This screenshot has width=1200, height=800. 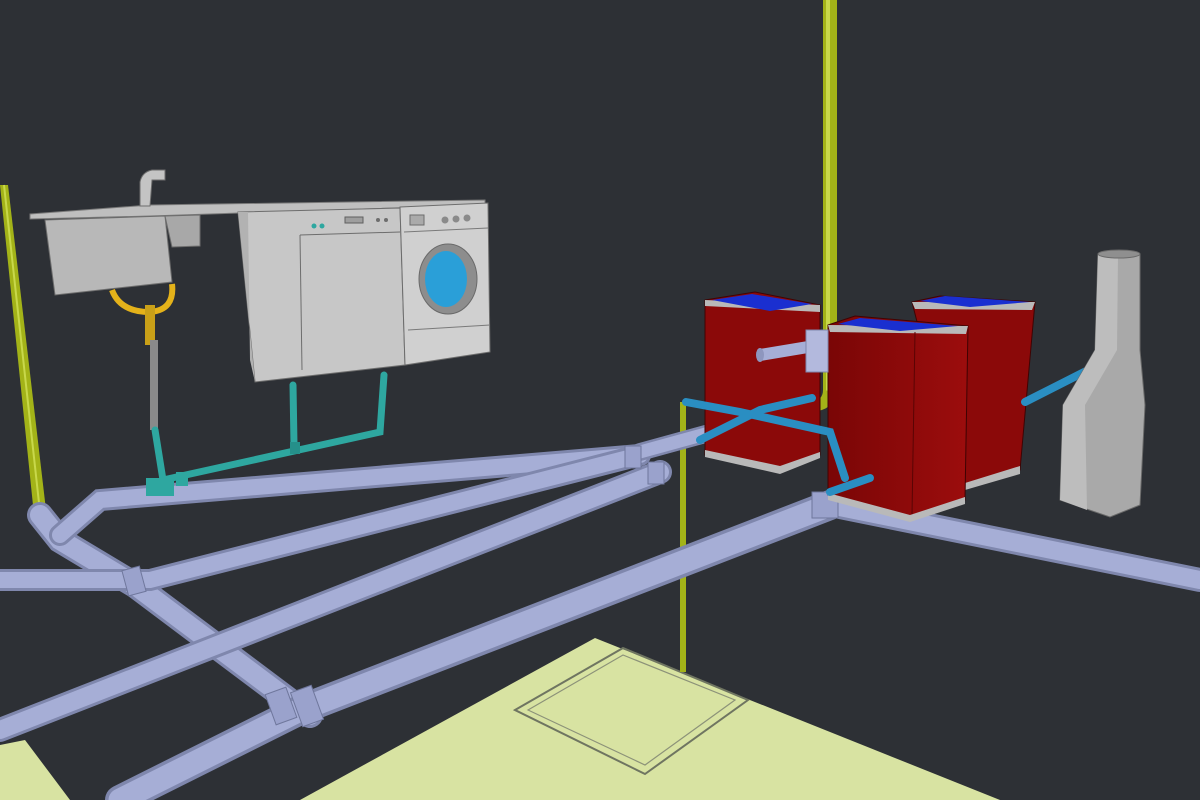 What do you see at coordinates (1102, 383) in the screenshot?
I see `conical-separator` at bounding box center [1102, 383].